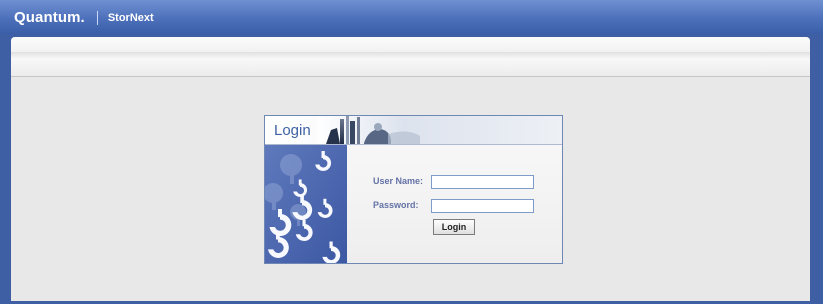 This screenshot has height=304, width=823. Describe the element at coordinates (410, 57) in the screenshot. I see `workspace-band` at that location.